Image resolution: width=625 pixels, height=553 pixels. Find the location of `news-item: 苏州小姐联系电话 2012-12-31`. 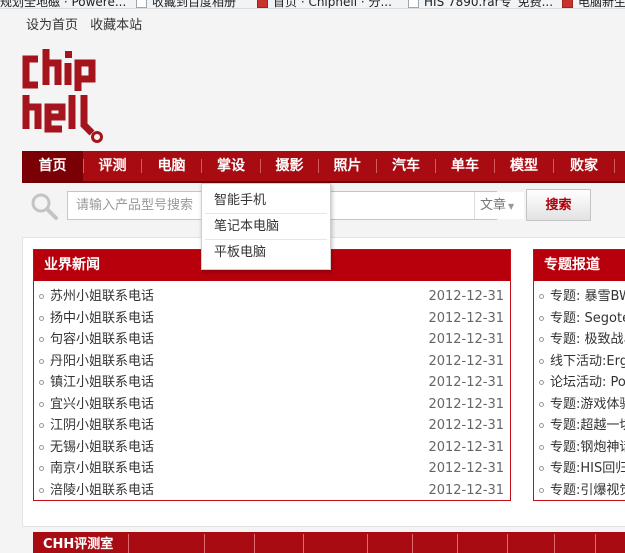

news-item: 苏州小姐联系电话 2012-12-31 is located at coordinates (272, 297).